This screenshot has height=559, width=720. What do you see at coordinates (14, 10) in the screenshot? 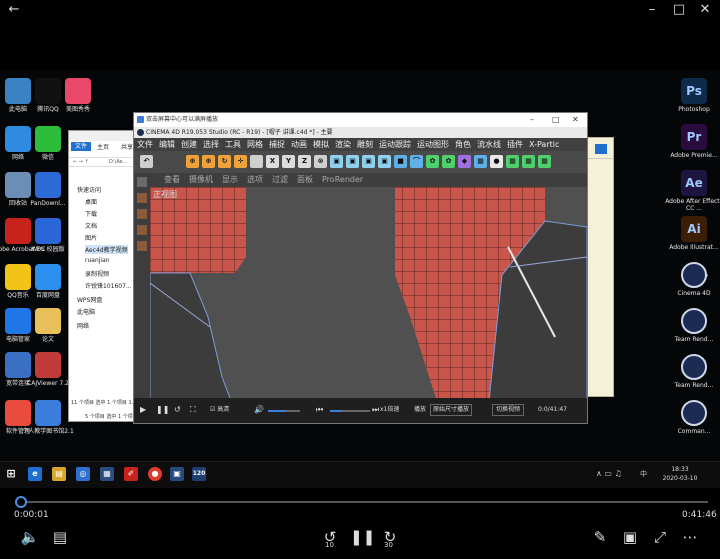
I see `back-arrow-icon: ←` at bounding box center [14, 10].